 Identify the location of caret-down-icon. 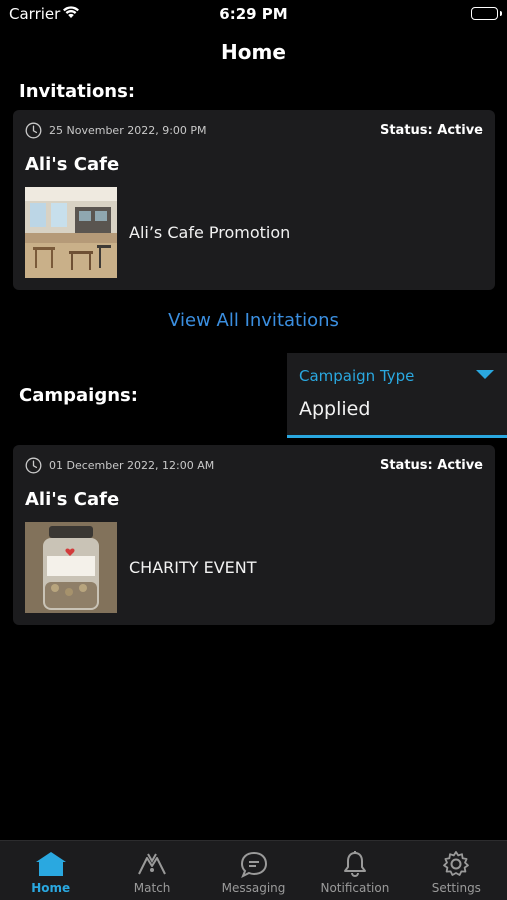
(485, 374).